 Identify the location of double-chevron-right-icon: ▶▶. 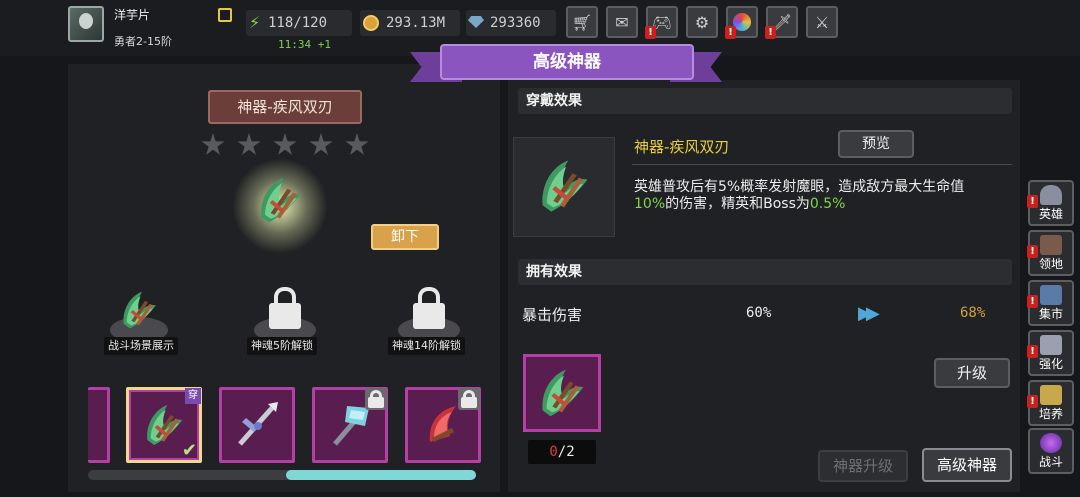
(869, 313).